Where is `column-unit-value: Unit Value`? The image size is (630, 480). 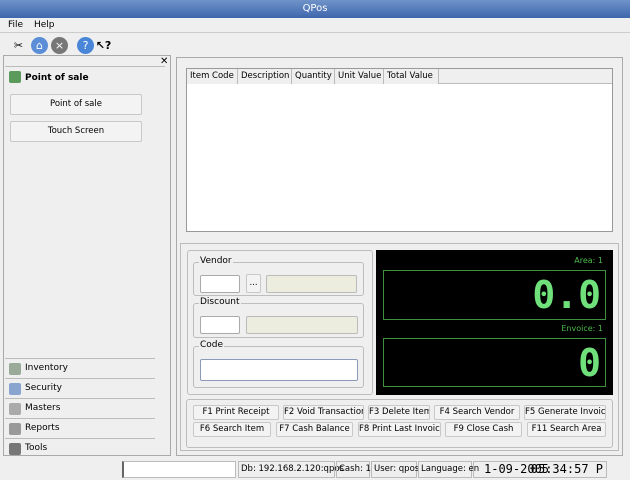
column-unit-value: Unit Value is located at coordinates (359, 76).